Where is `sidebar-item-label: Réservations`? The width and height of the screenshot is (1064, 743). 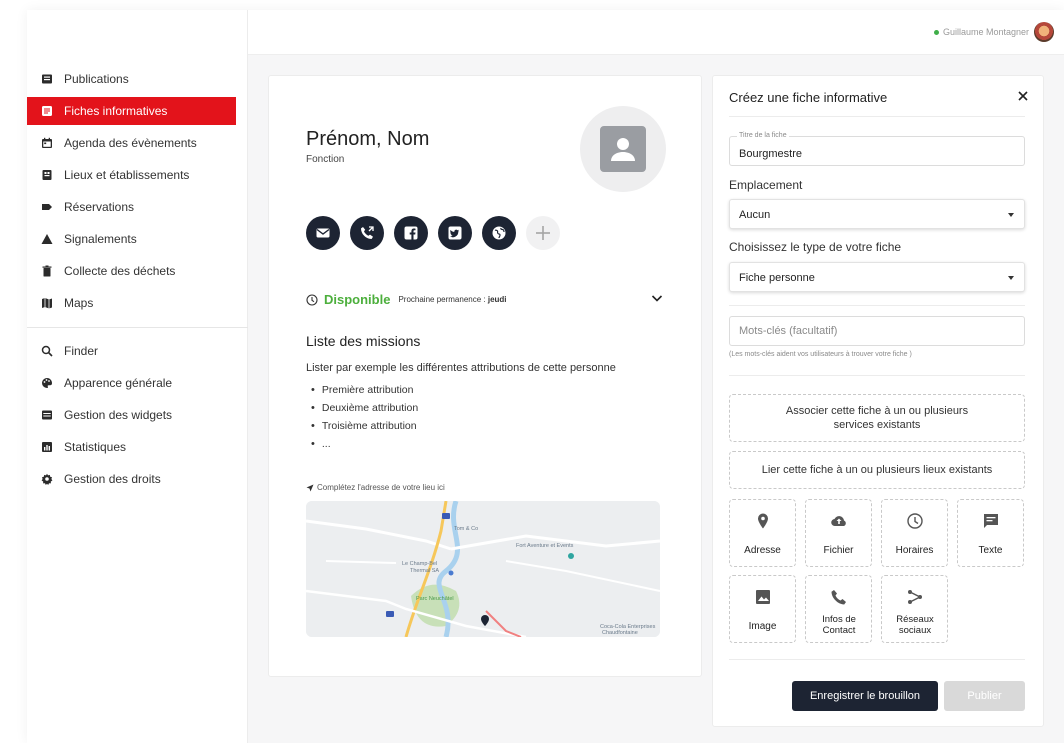 sidebar-item-label: Réservations is located at coordinates (99, 207).